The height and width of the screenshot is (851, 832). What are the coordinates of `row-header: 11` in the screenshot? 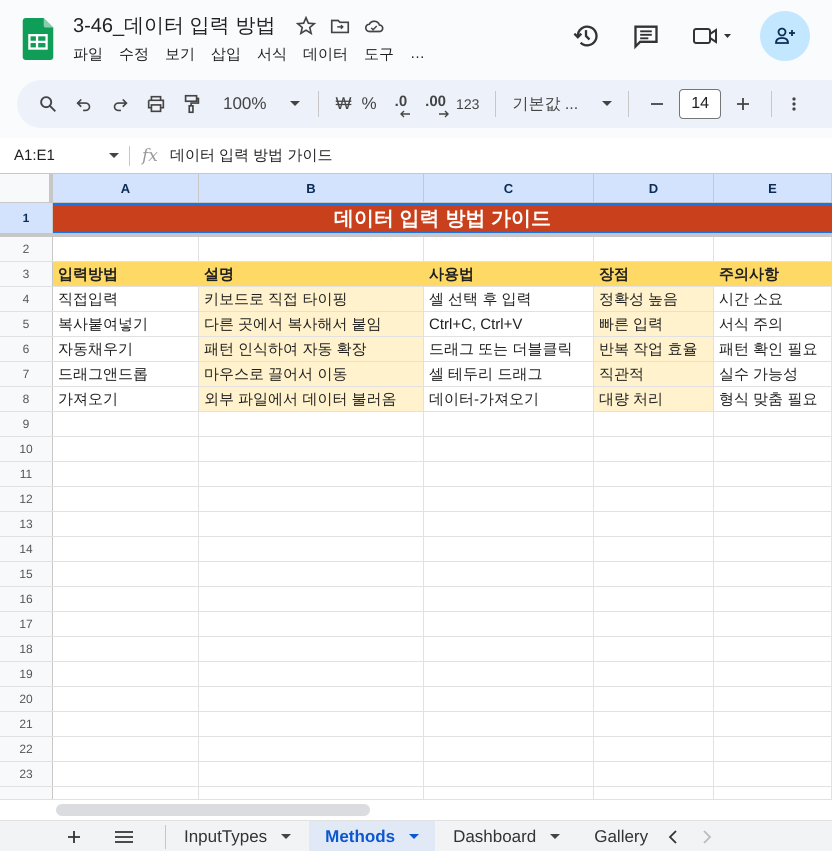 It's located at (26, 474).